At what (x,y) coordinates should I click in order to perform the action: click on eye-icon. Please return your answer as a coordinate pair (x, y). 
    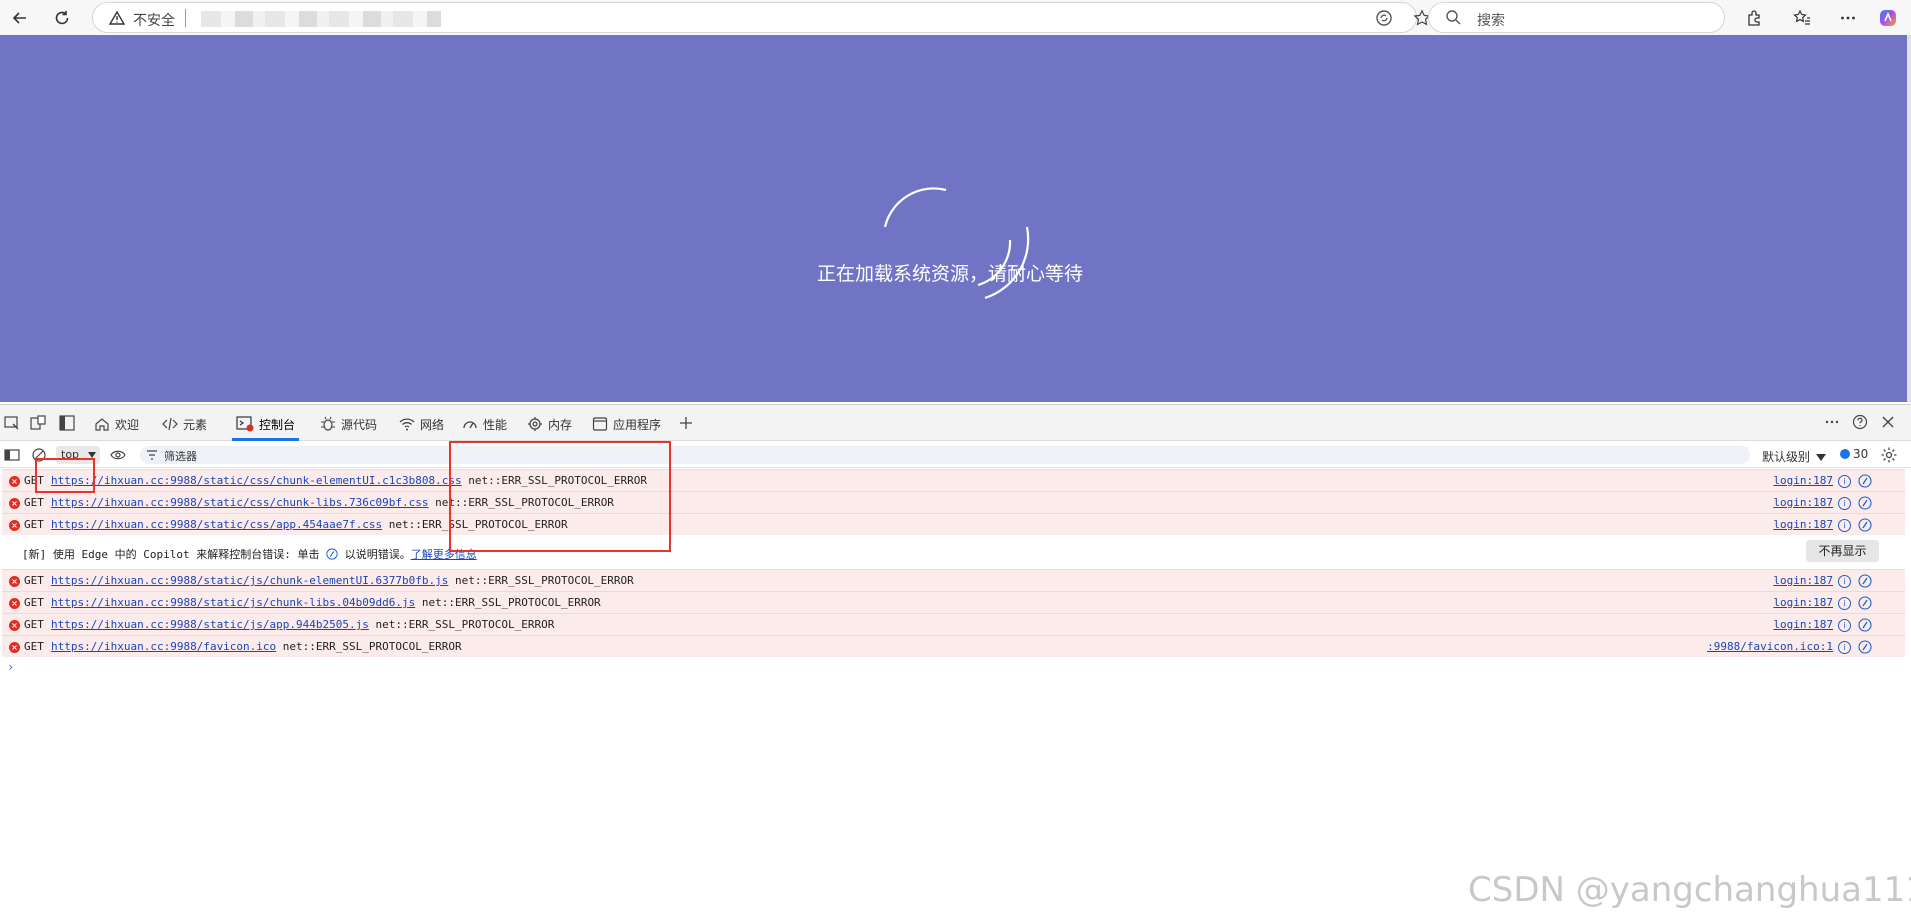
    Looking at the image, I should click on (118, 455).